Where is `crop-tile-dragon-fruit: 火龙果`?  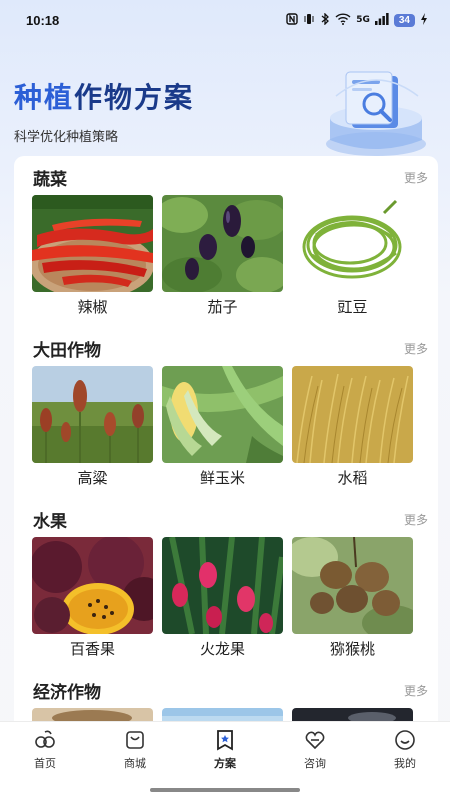
crop-tile-dragon-fruit: 火龙果 is located at coordinates (222, 598).